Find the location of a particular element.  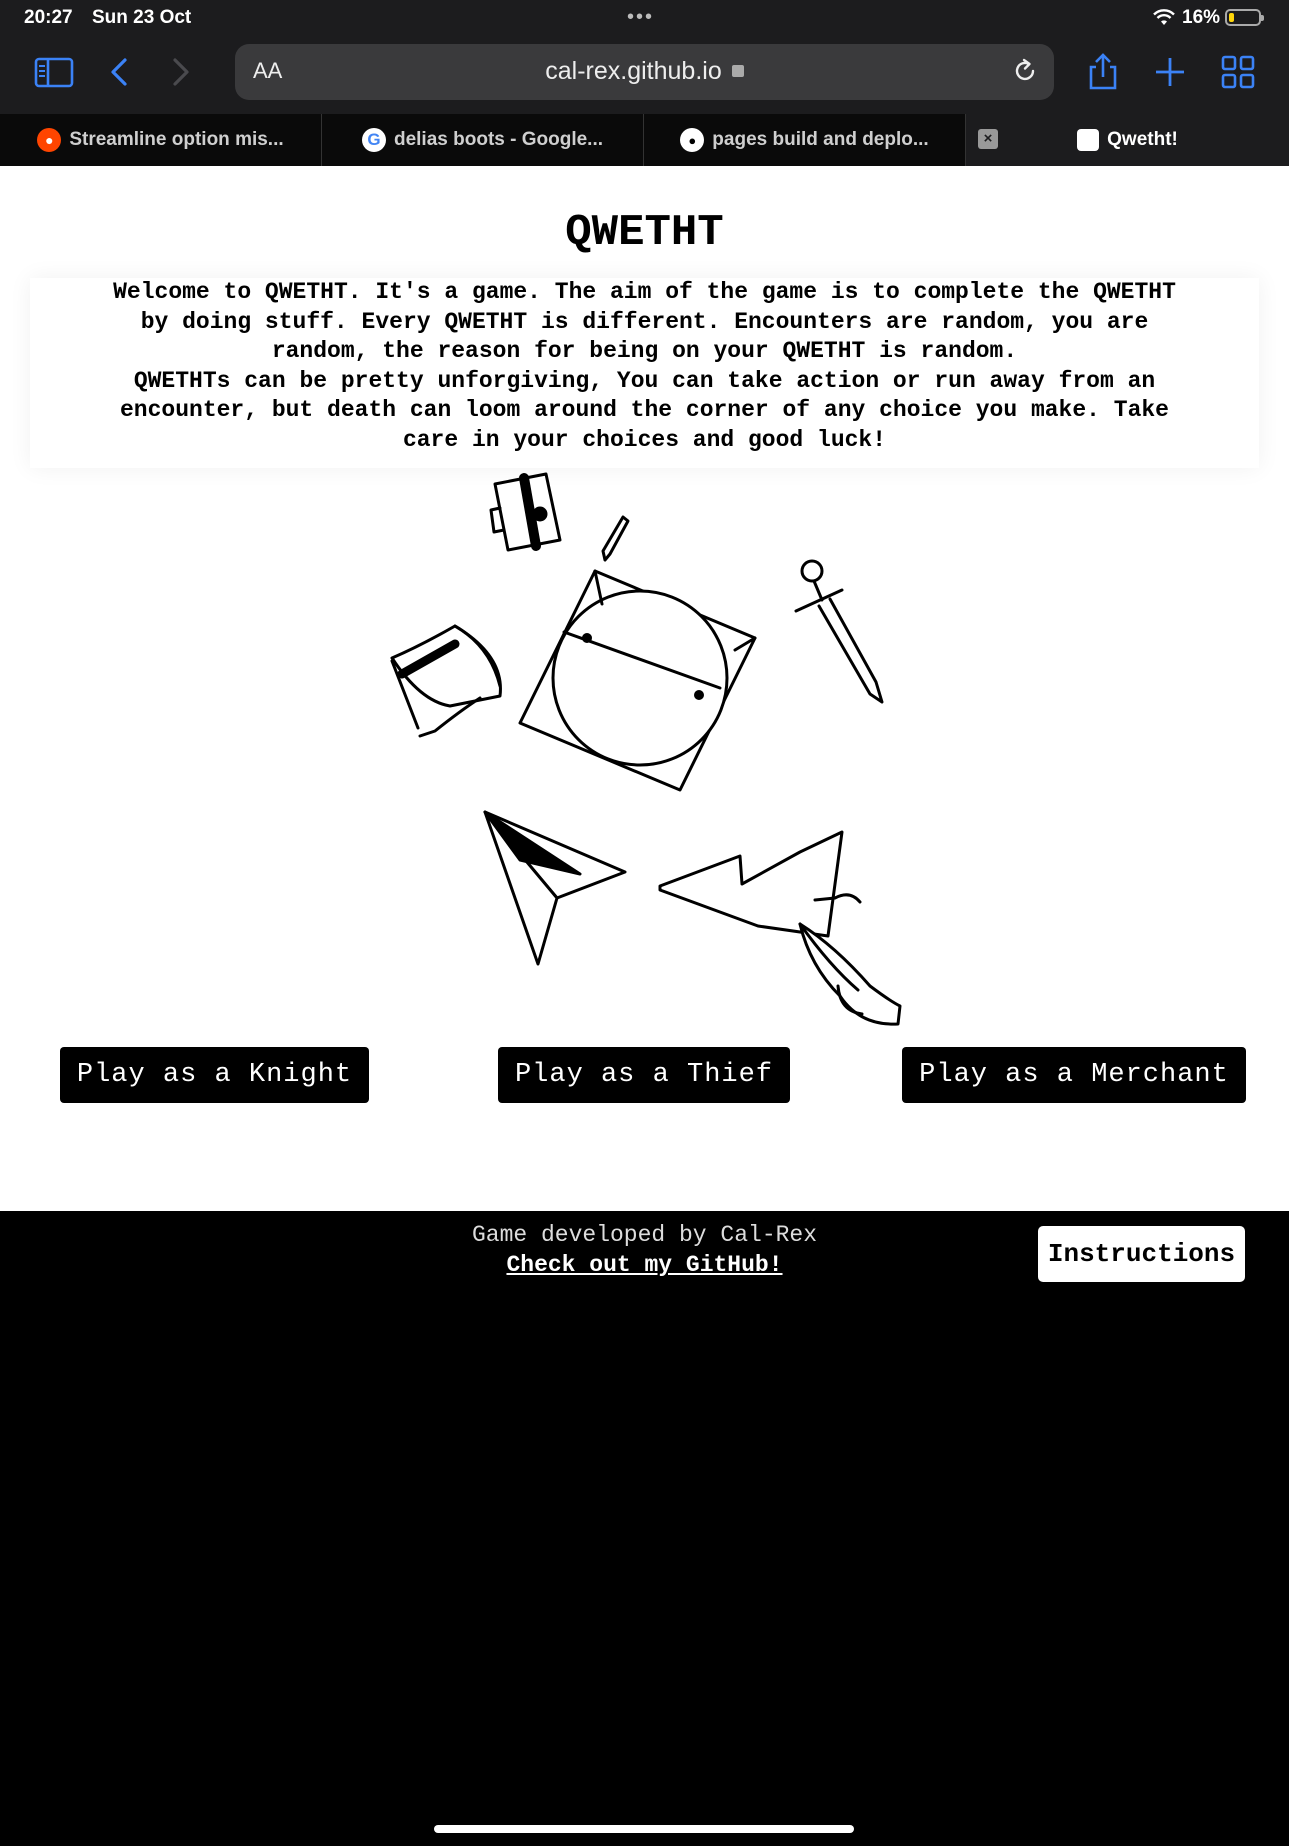

multitasking-dots-icon: ••• is located at coordinates (640, 17).